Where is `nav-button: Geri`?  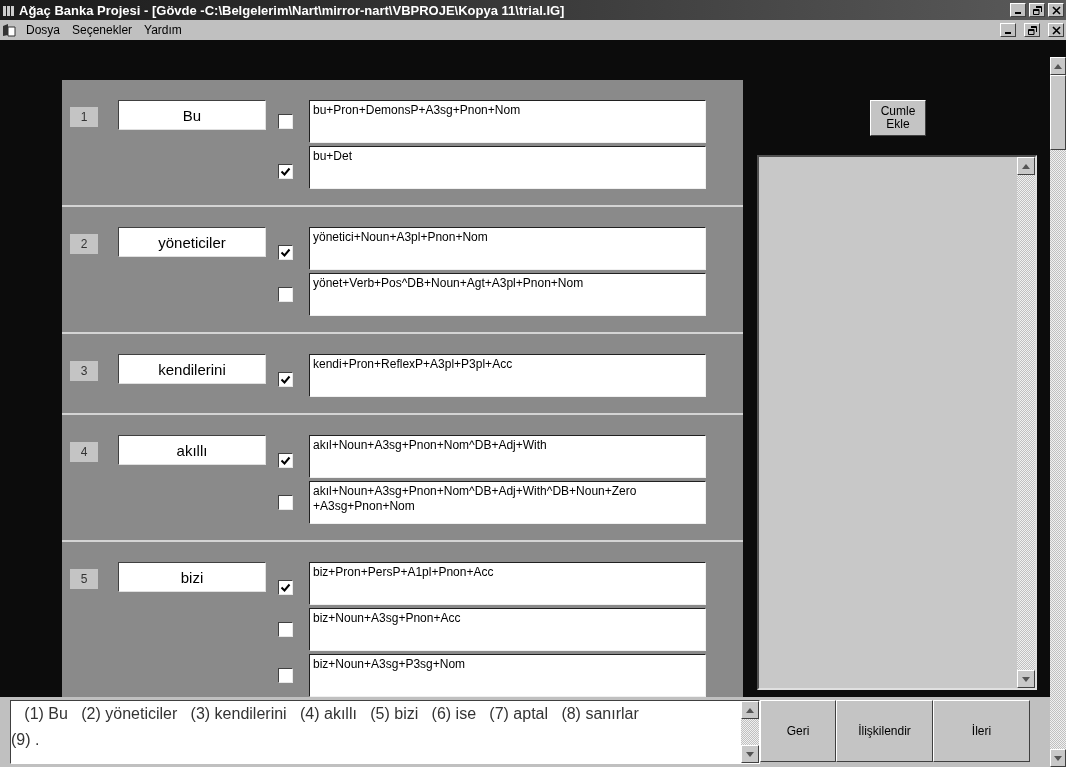 nav-button: Geri is located at coordinates (798, 731).